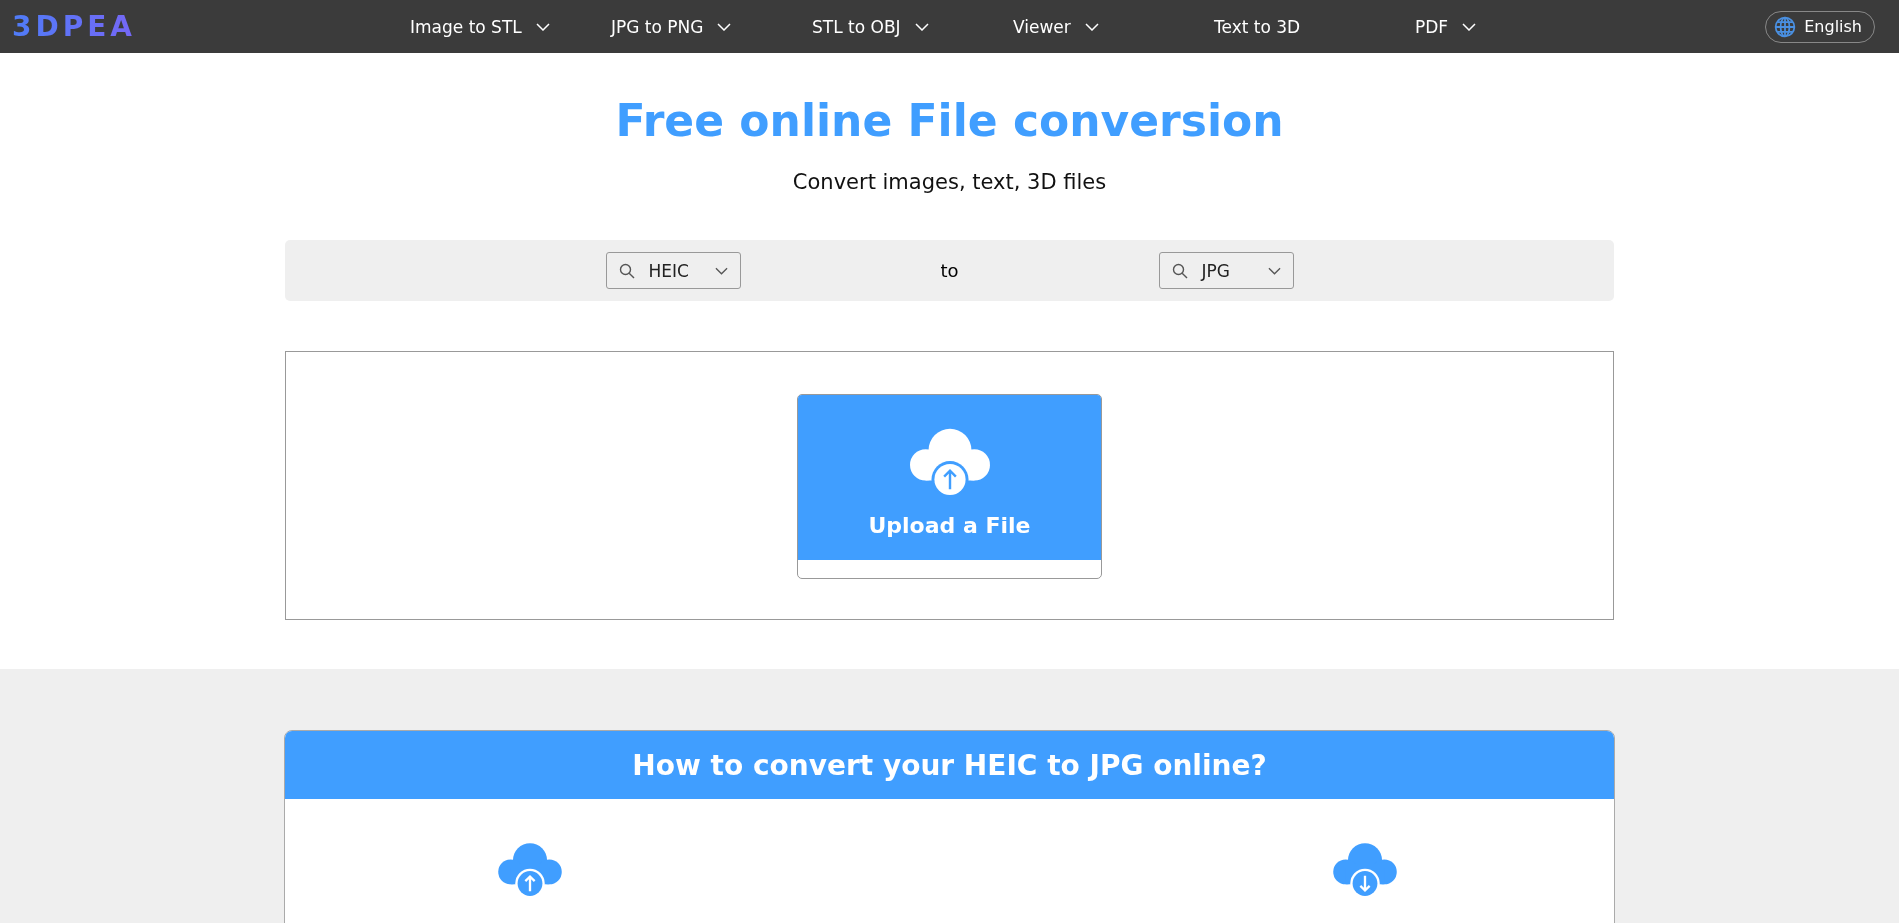 This screenshot has width=1899, height=923. I want to click on nav-link: Text to 3D, so click(1314, 26).